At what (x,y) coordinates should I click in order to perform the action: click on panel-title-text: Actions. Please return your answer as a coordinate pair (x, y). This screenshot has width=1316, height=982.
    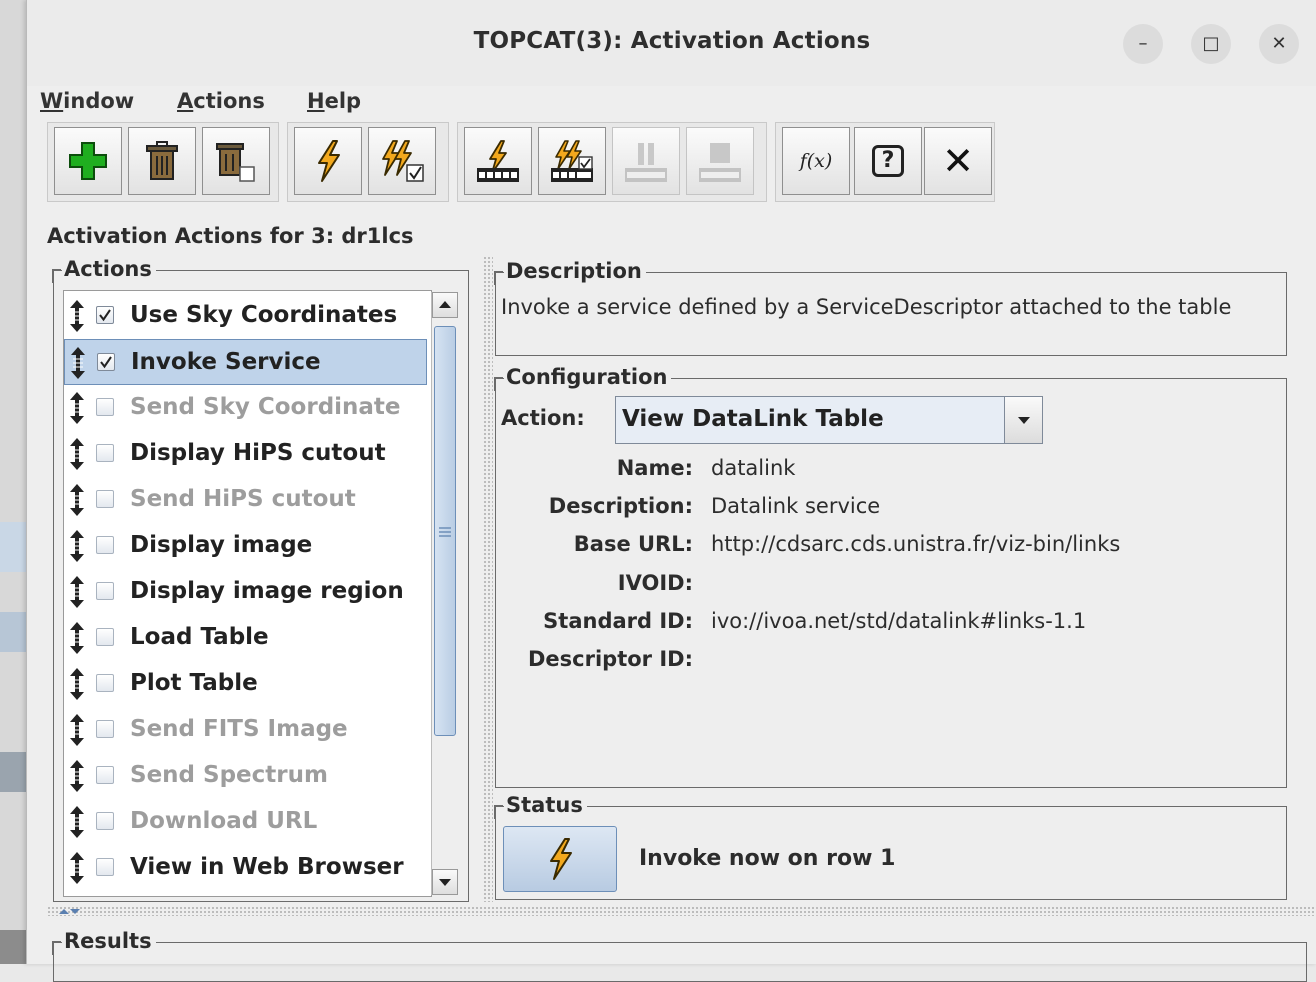
    Looking at the image, I should click on (108, 269).